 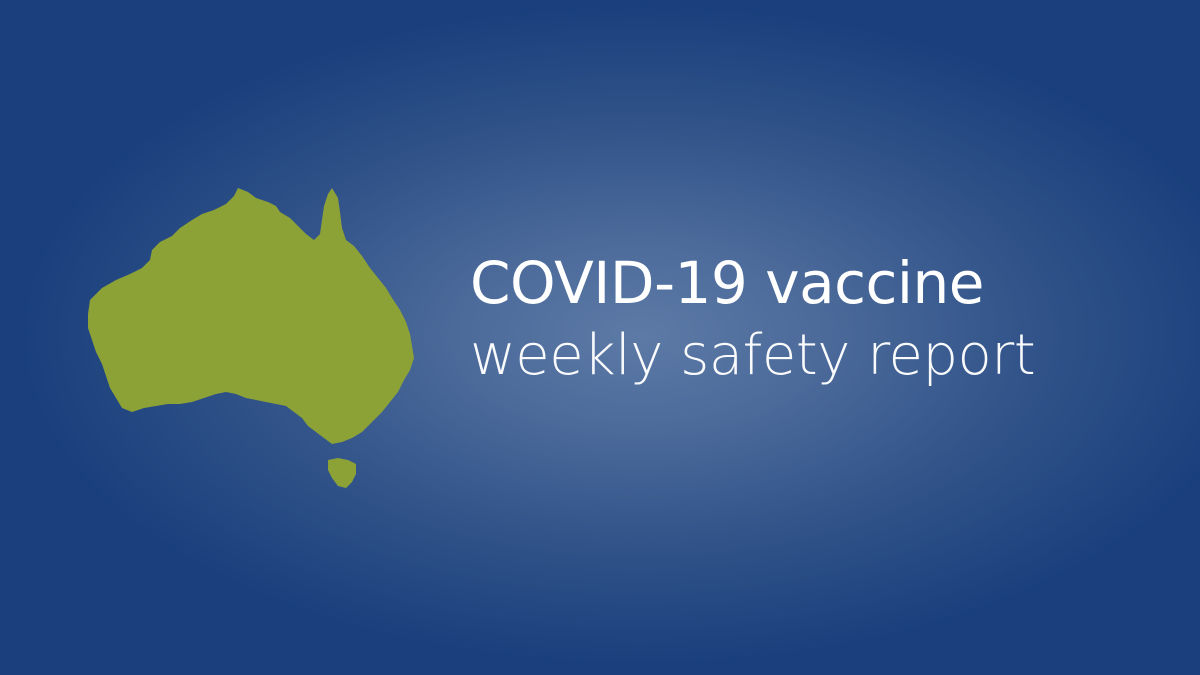 I want to click on australia-map-icon, so click(x=252, y=337).